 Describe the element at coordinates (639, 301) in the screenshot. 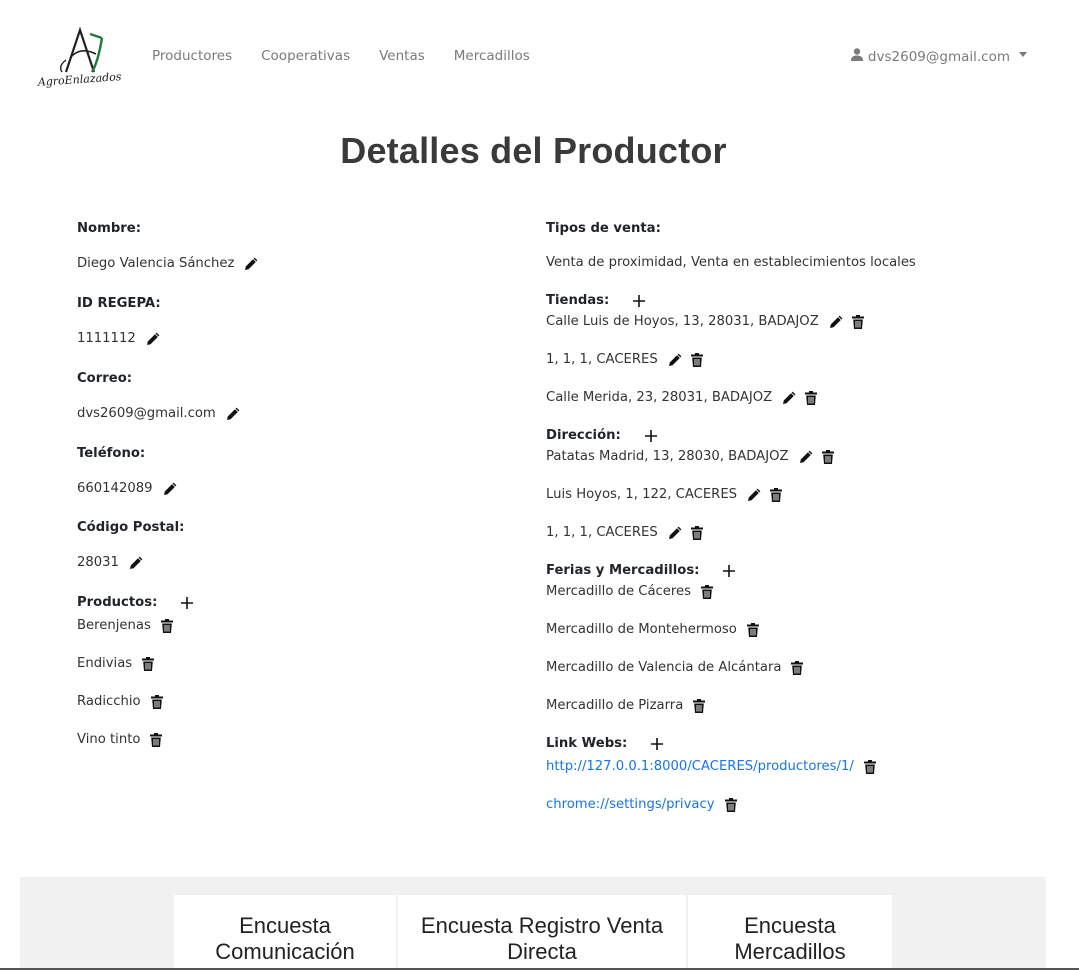

I see `add-tienda-plus-icon` at that location.